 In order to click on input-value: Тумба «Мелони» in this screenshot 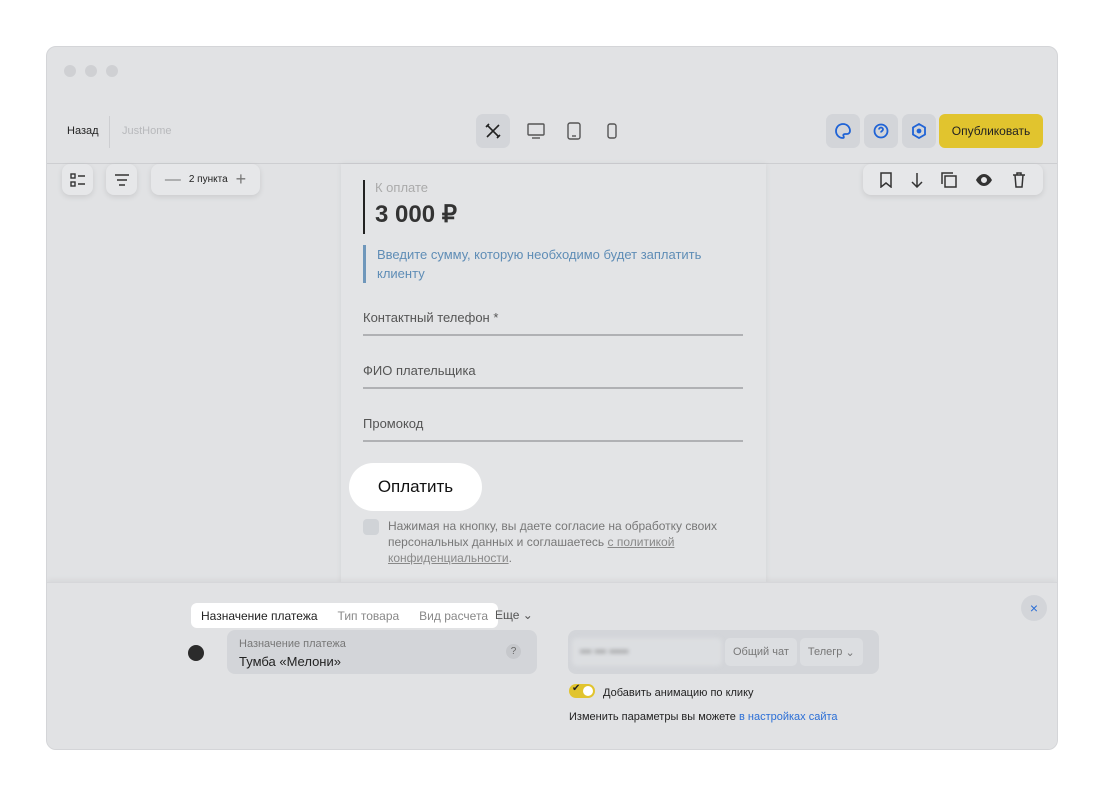, I will do `click(290, 661)`.